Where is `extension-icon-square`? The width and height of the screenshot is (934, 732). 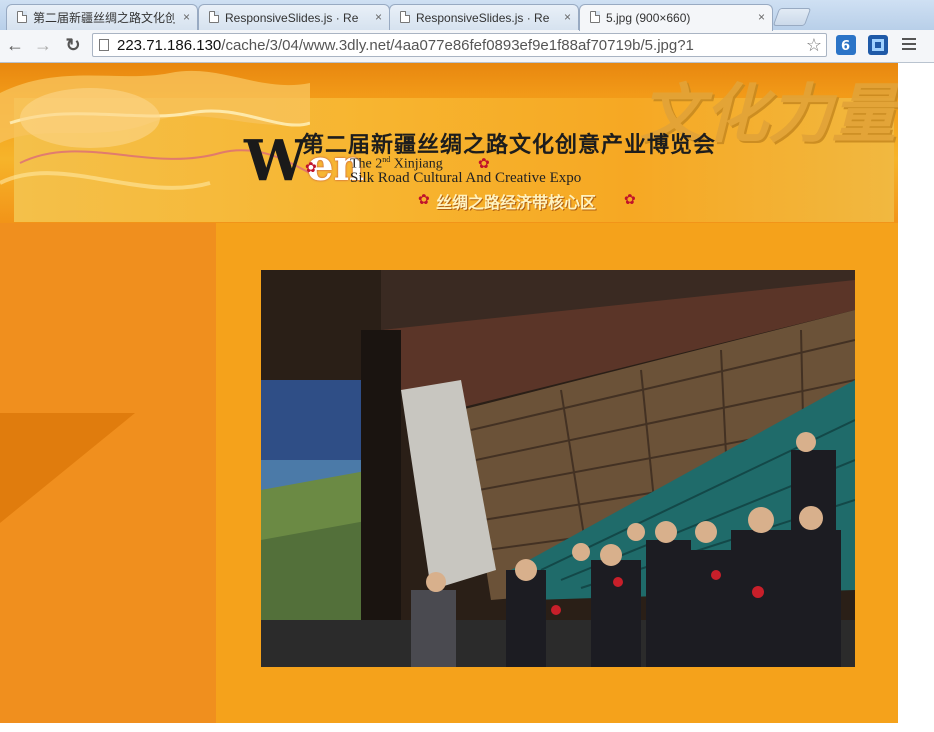 extension-icon-square is located at coordinates (878, 45).